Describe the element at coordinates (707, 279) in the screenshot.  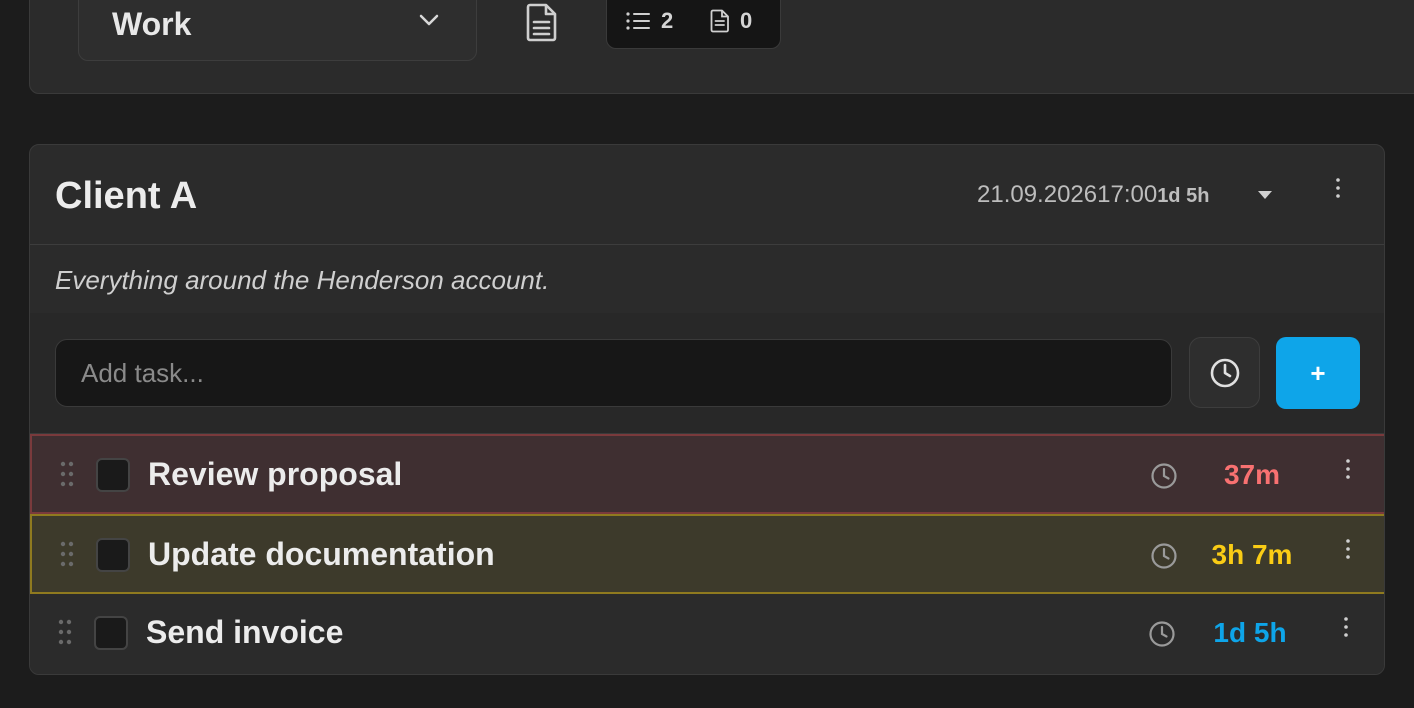
I see `card-description: Everything around the Henderson account.` at that location.